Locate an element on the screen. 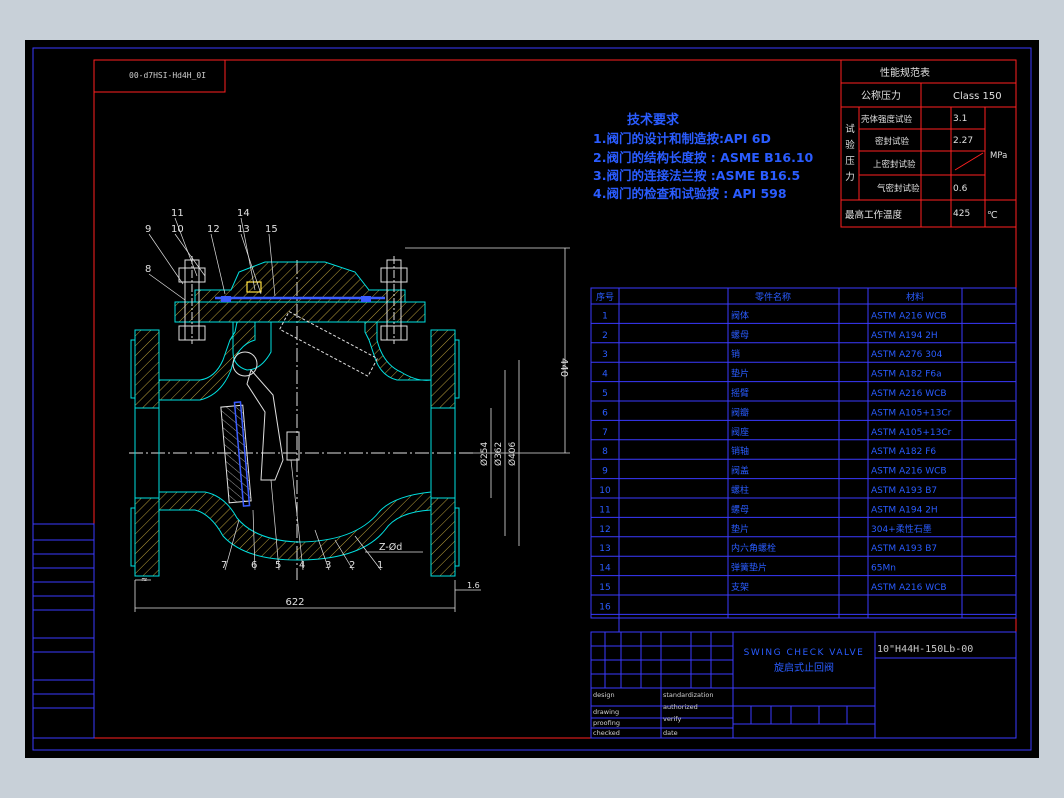 Image resolution: width=1064 pixels, height=798 pixels. callout-number: 4 is located at coordinates (302, 565).